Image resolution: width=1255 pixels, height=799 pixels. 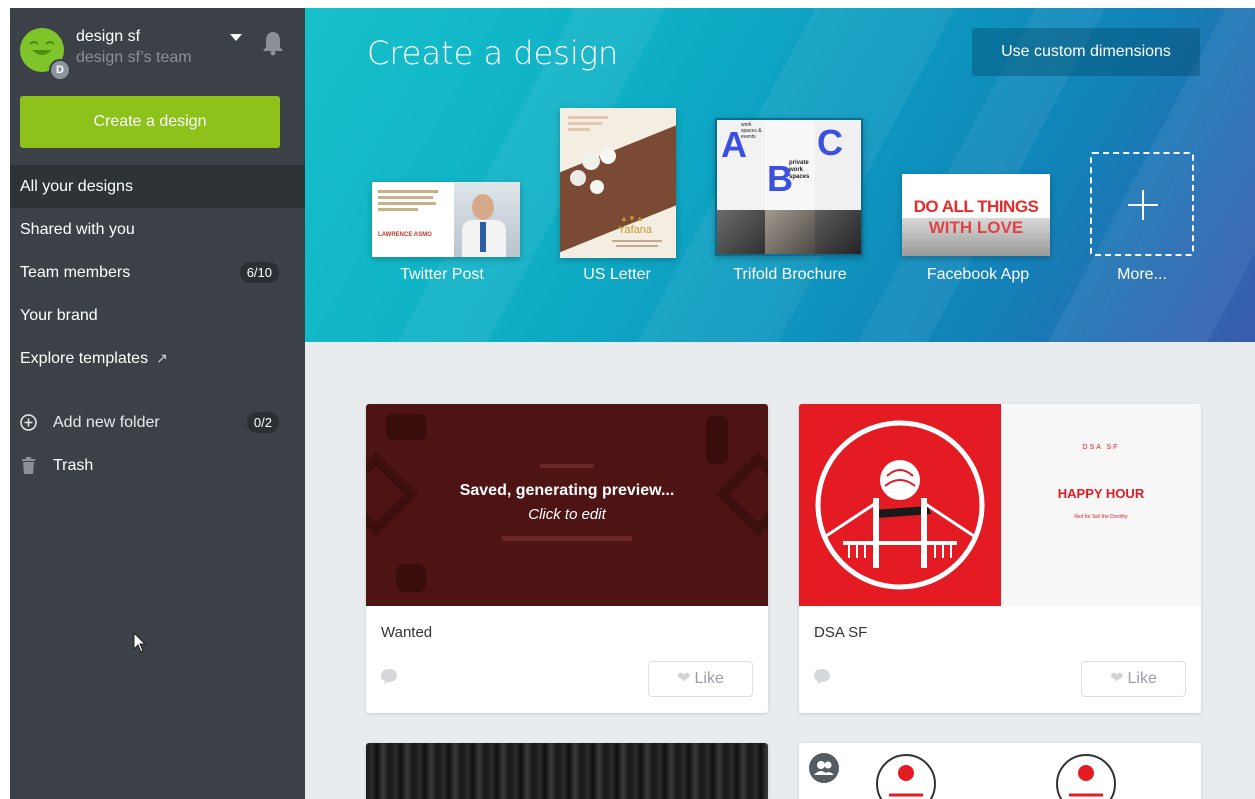 What do you see at coordinates (60, 70) in the screenshot?
I see `avatar-badge: D` at bounding box center [60, 70].